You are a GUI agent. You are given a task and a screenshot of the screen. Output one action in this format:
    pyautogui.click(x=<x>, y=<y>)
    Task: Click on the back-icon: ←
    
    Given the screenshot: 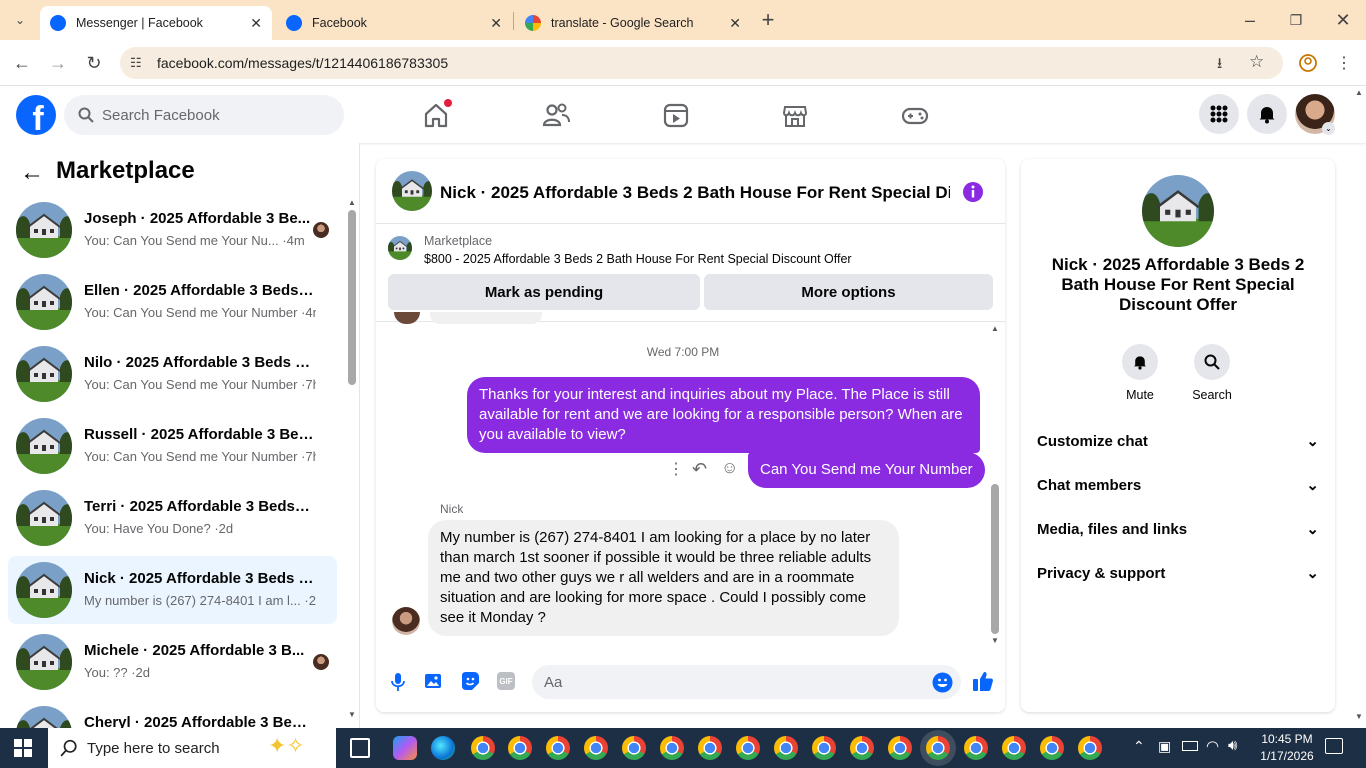 What is the action you would take?
    pyautogui.click(x=22, y=63)
    